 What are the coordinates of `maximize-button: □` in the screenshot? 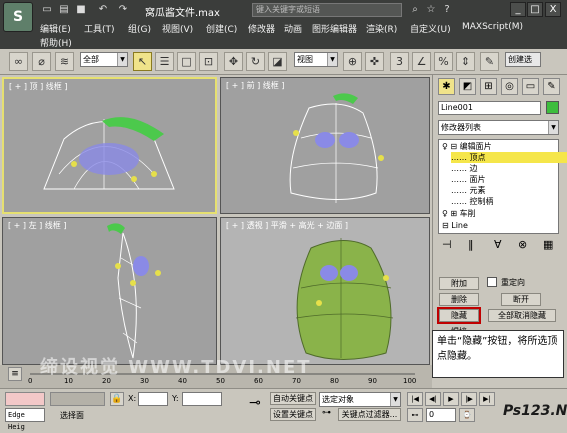 It's located at (535, 9).